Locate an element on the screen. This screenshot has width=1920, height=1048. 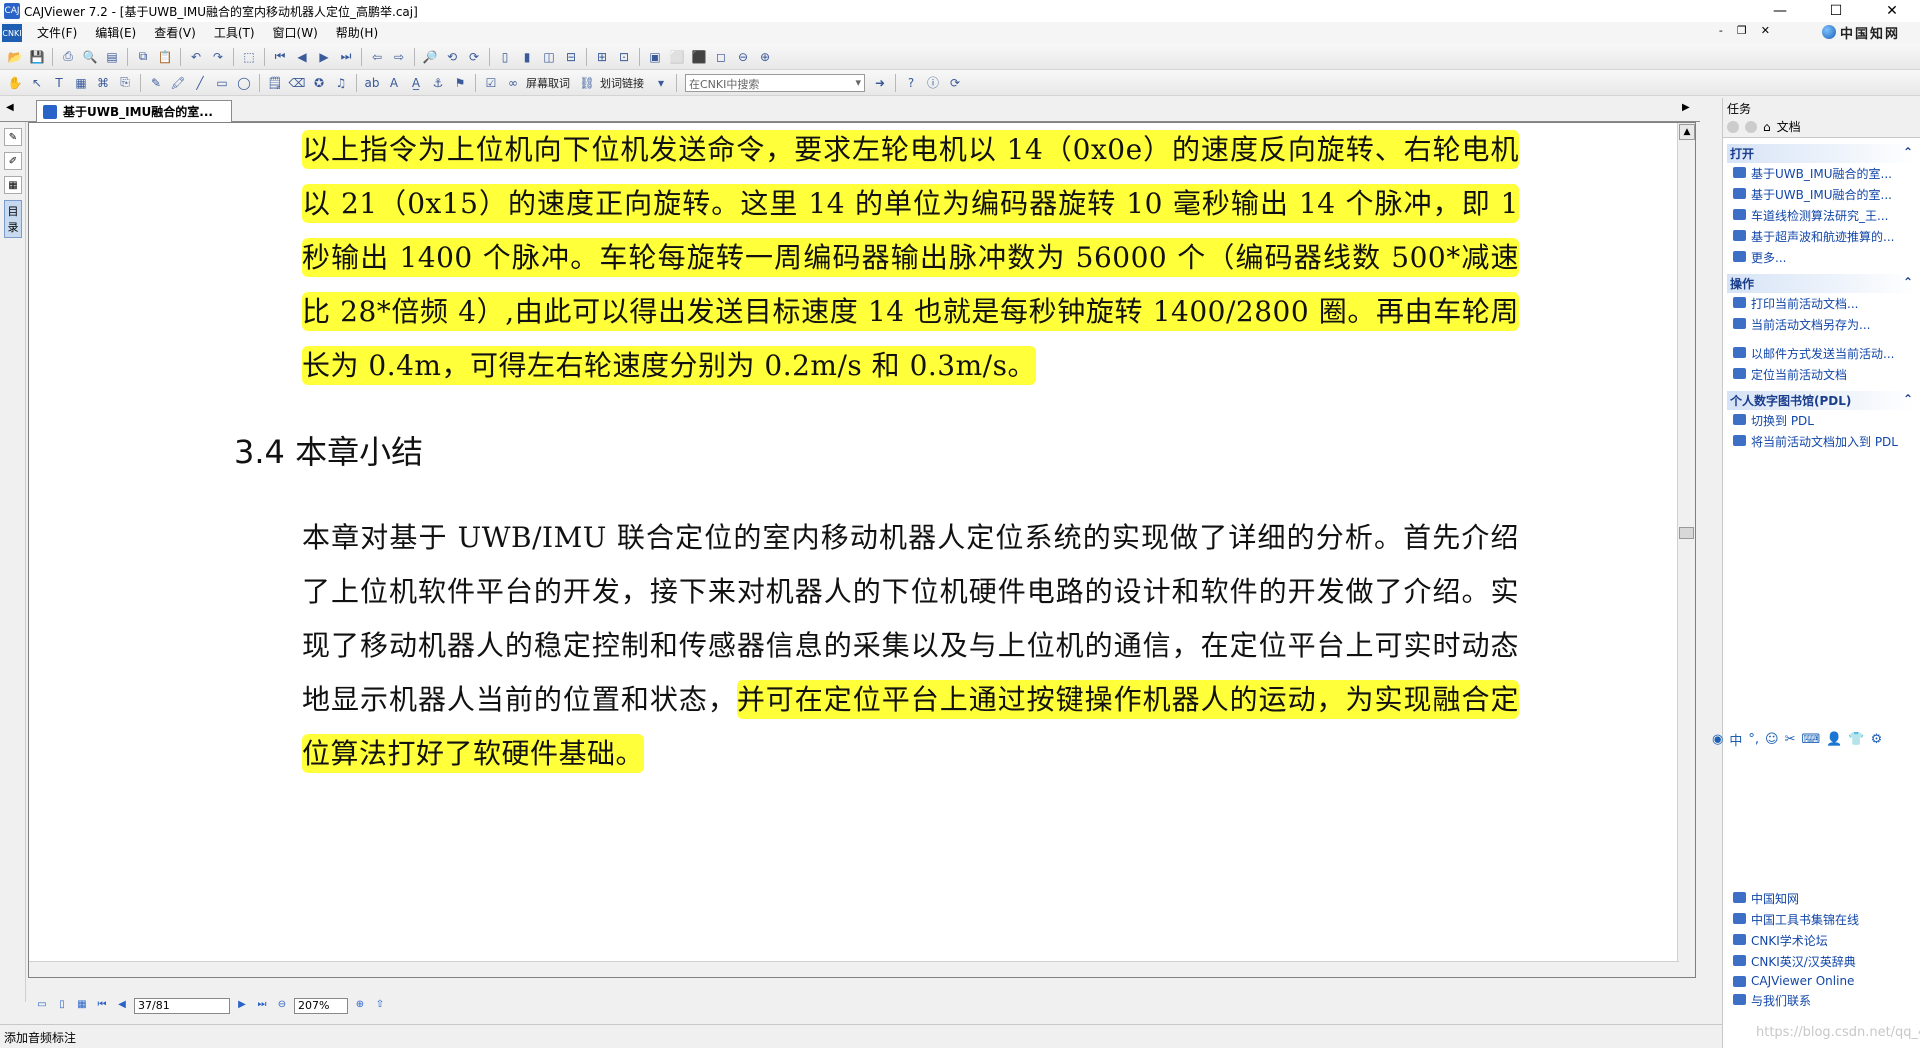
doc-close-button: ✕ is located at coordinates (1765, 30).